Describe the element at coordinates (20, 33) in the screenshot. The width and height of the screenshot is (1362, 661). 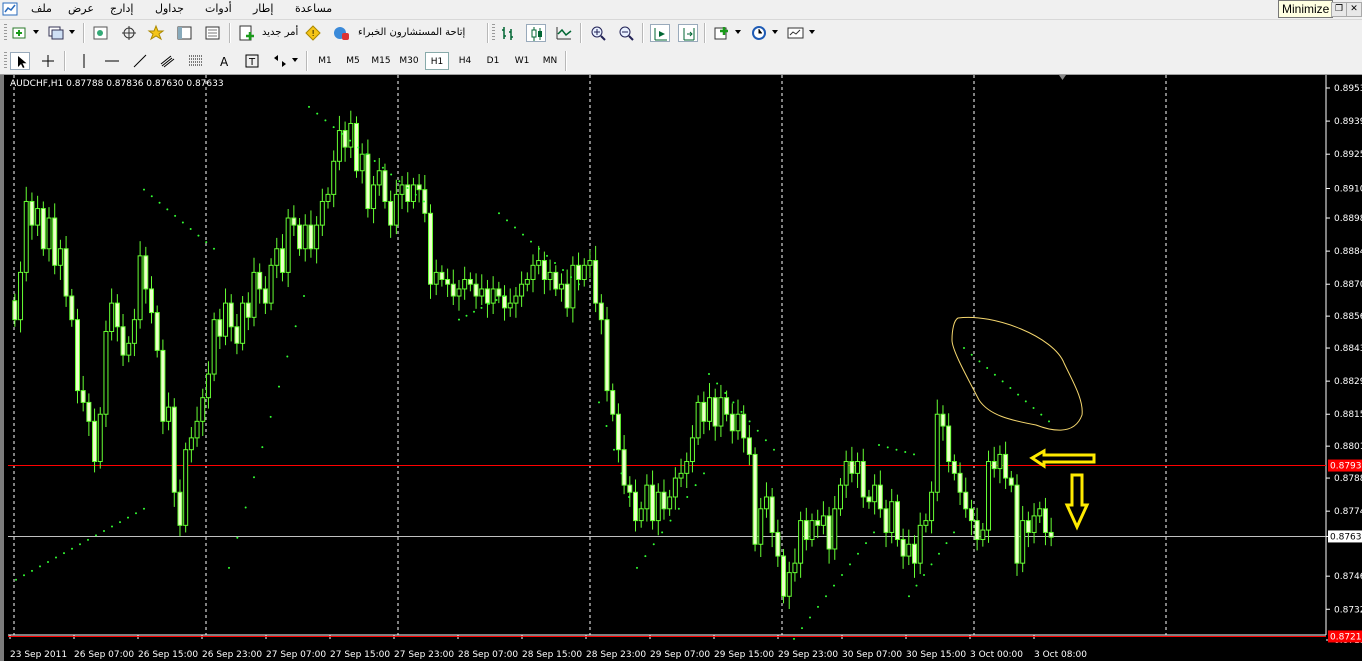
I see `new-chart-icon` at that location.